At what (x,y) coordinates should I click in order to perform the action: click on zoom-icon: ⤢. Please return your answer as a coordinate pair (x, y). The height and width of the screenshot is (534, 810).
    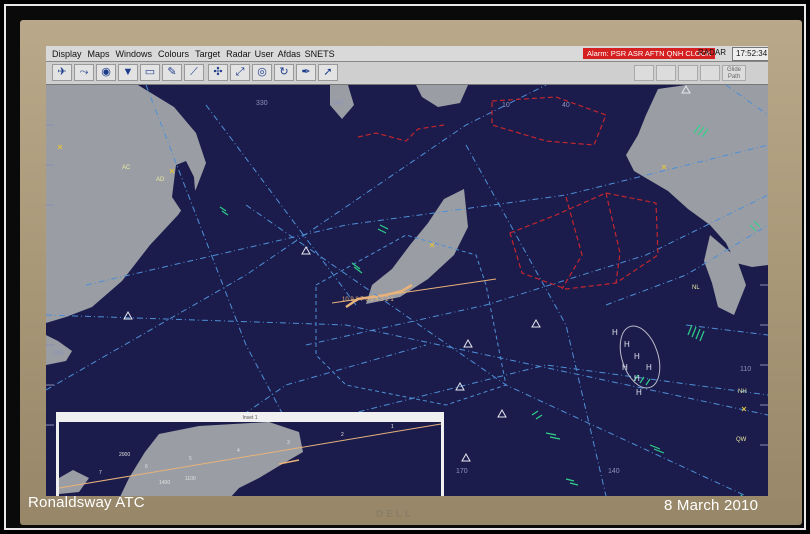
    Looking at the image, I should click on (240, 72).